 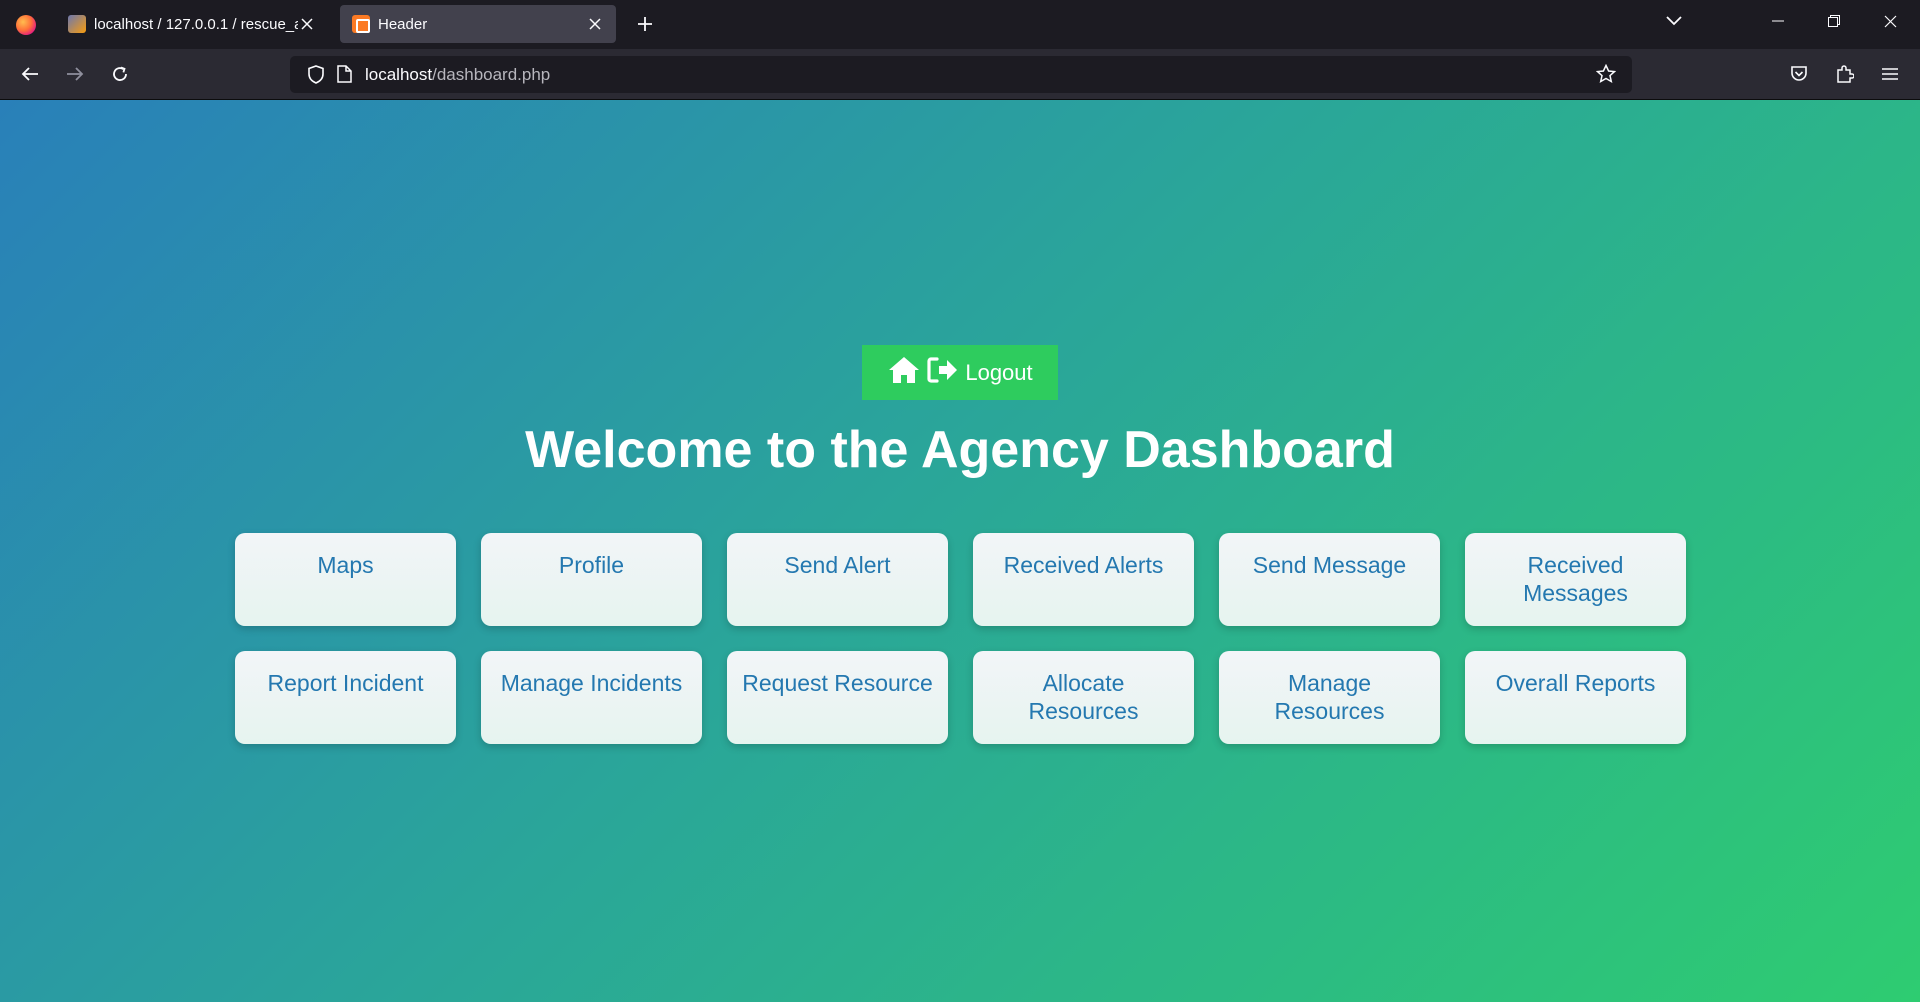 What do you see at coordinates (491, 74) in the screenshot?
I see `url-path: /dashboard.php` at bounding box center [491, 74].